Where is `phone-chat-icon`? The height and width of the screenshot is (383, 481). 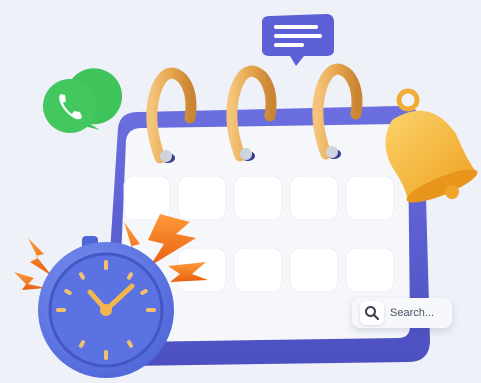 phone-chat-icon is located at coordinates (83, 100).